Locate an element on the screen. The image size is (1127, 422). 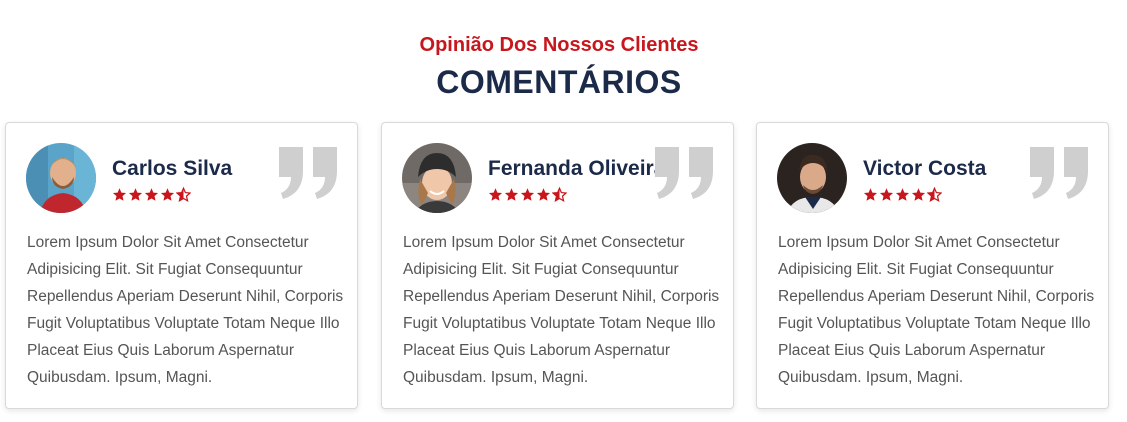
section-title: COMENTÁRIOS is located at coordinates (559, 82).